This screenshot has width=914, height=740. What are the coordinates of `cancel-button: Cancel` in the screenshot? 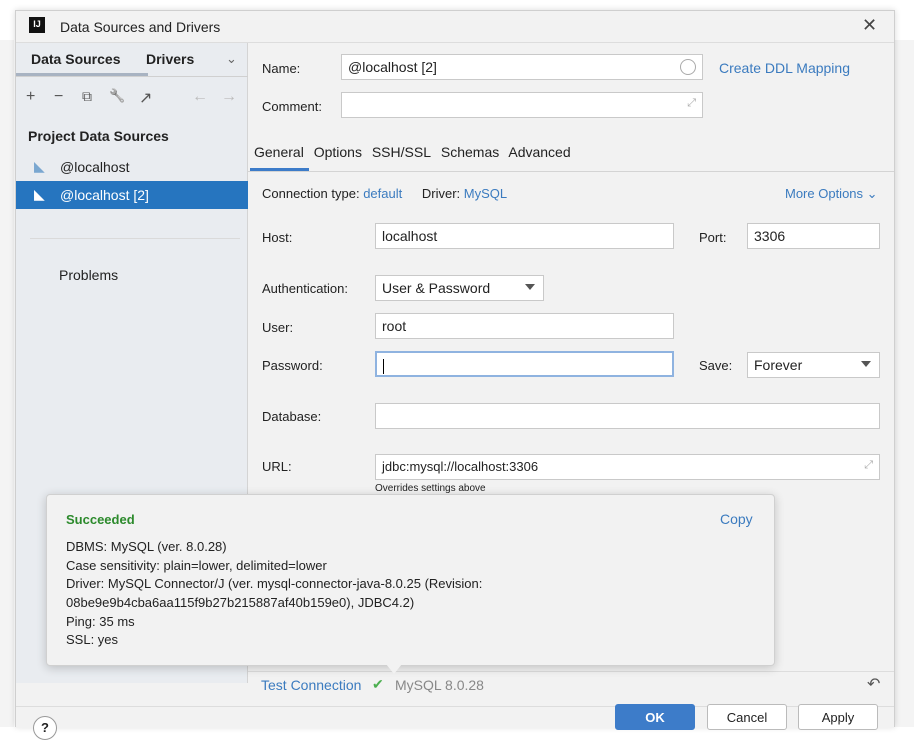 It's located at (747, 717).